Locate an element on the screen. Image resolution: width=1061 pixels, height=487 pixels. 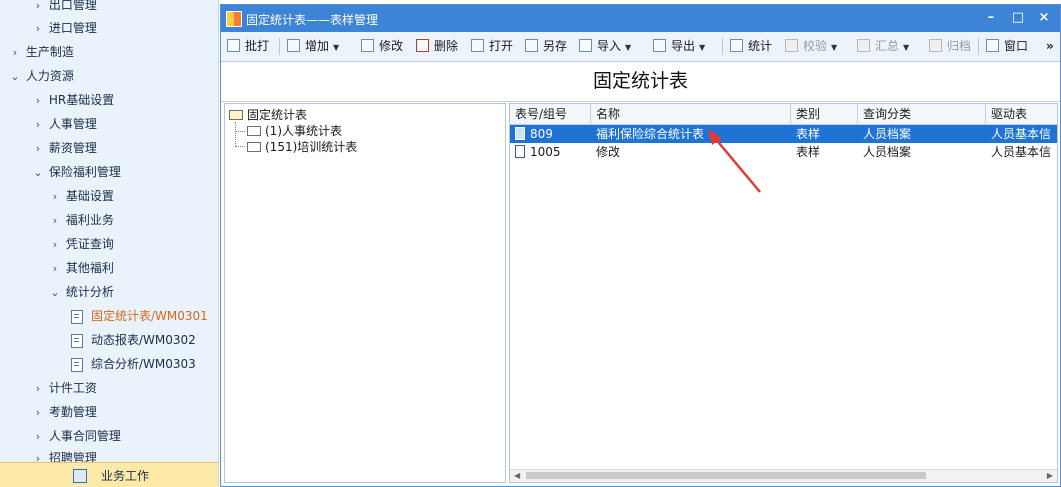
annotation-arrow is located at coordinates (734, 161).